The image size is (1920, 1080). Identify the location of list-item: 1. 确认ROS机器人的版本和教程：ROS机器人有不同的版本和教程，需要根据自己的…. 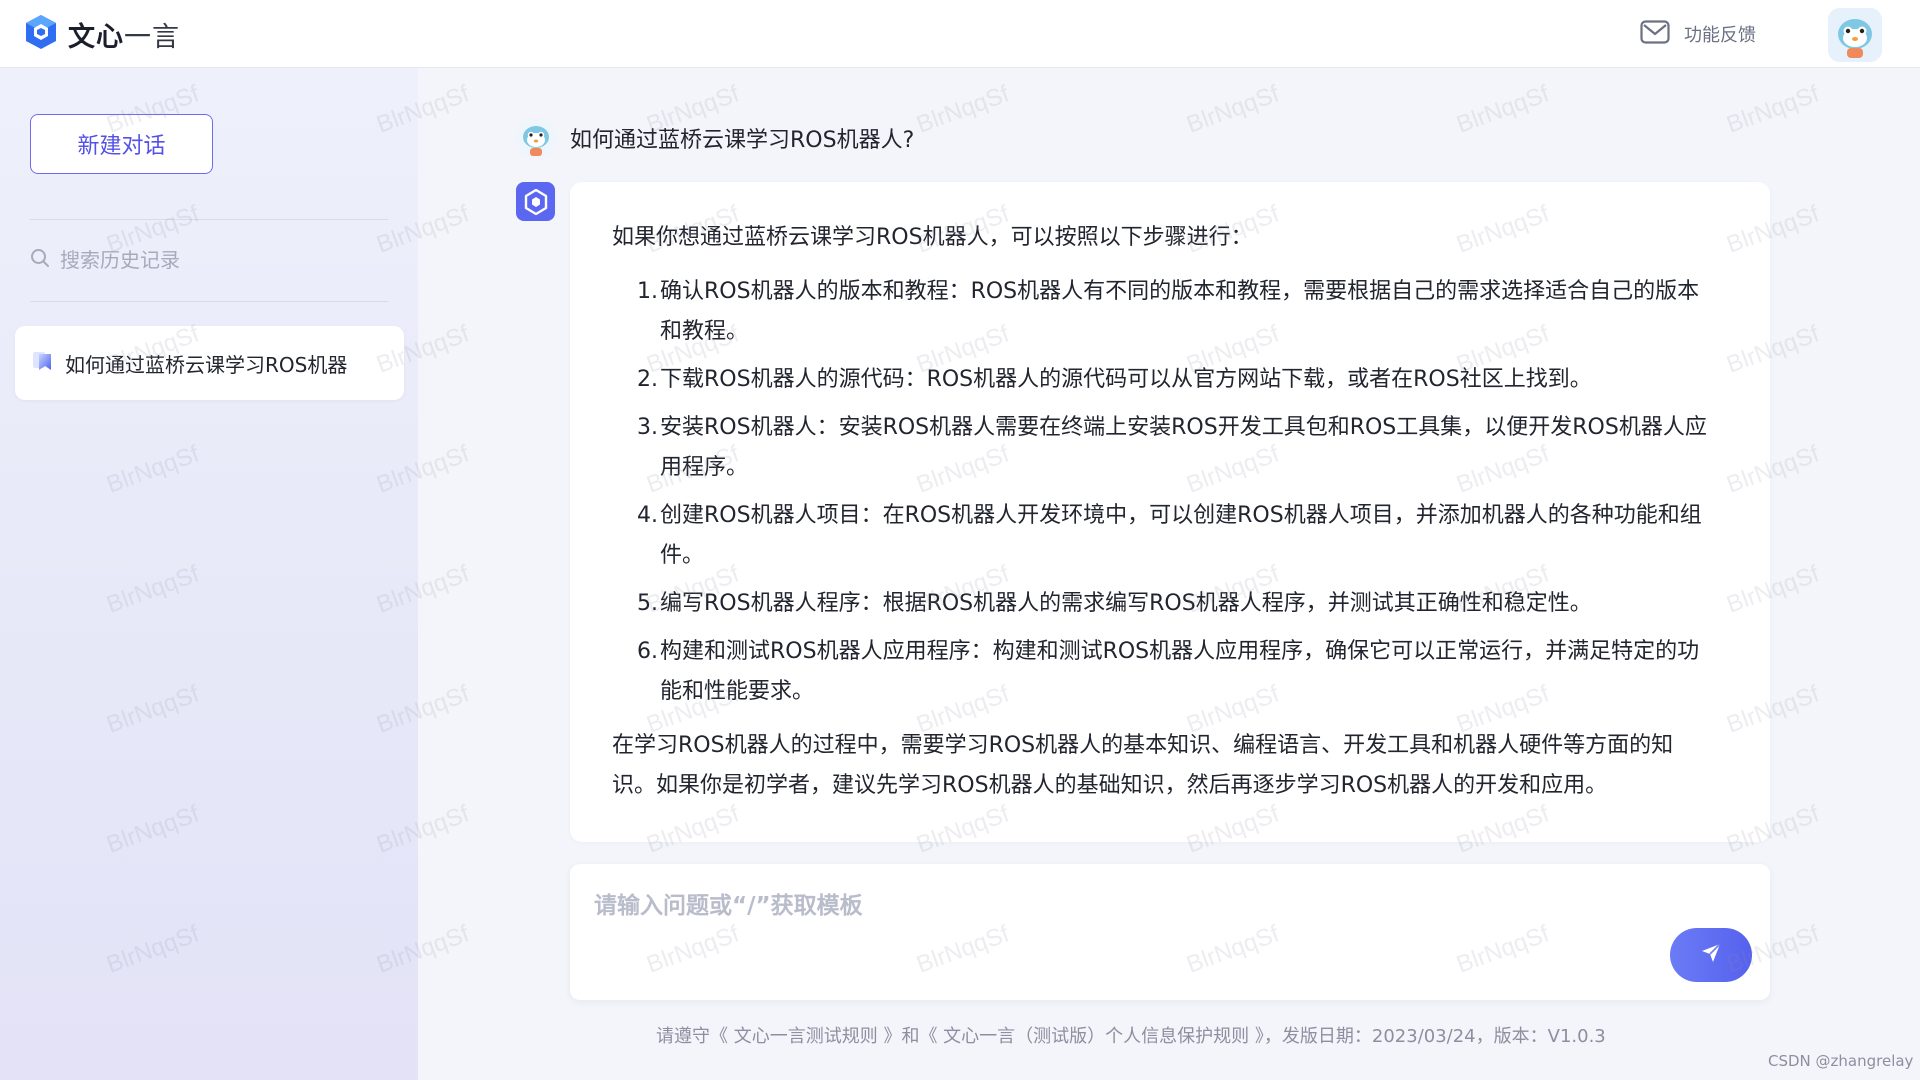
(1168, 311).